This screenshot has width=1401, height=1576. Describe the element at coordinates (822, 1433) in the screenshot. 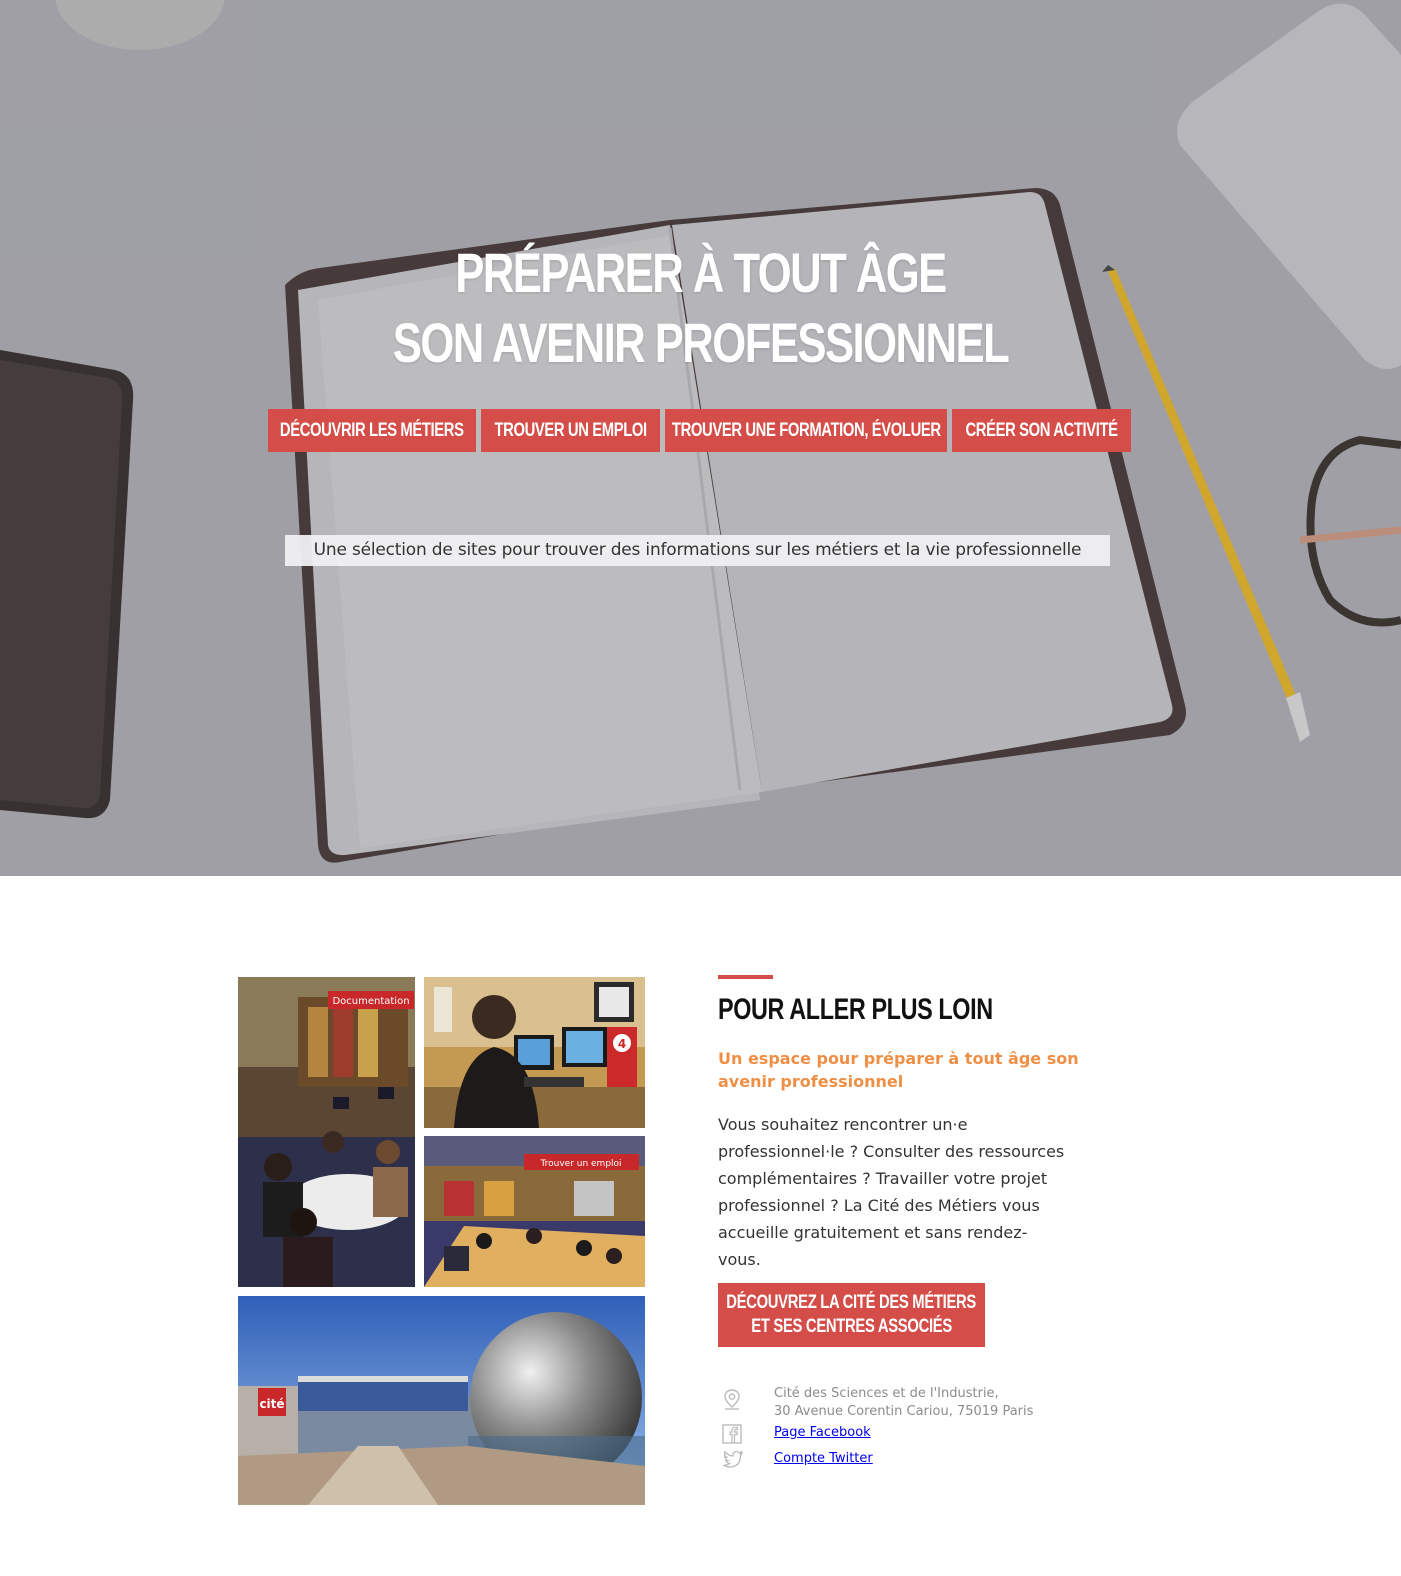

I see `facebook-link: Page Facebook` at that location.